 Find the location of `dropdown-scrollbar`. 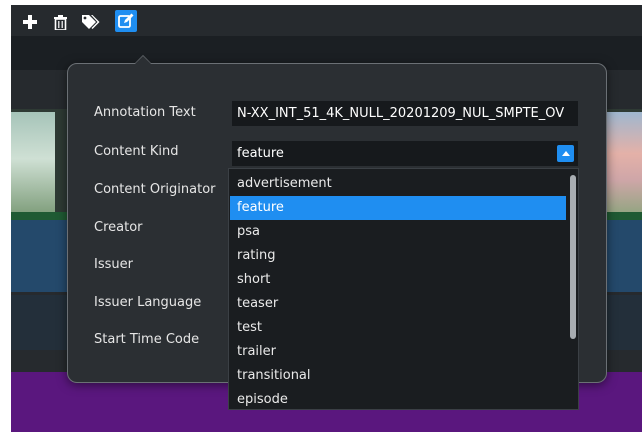

dropdown-scrollbar is located at coordinates (573, 257).